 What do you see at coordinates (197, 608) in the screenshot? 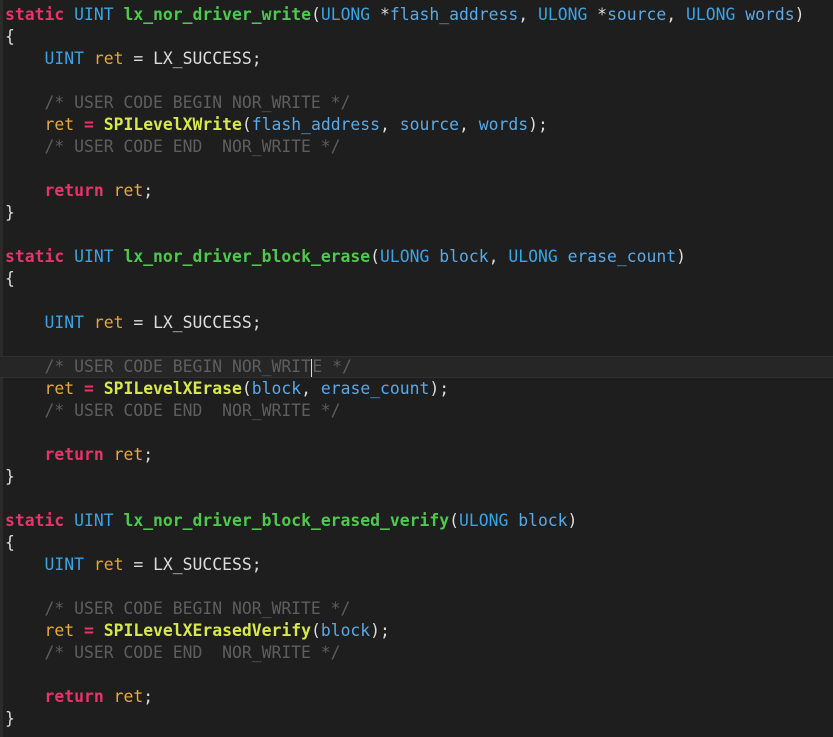
I see `code-token-comment: /* USER CODE BEGIN NOR_WRITE */` at bounding box center [197, 608].